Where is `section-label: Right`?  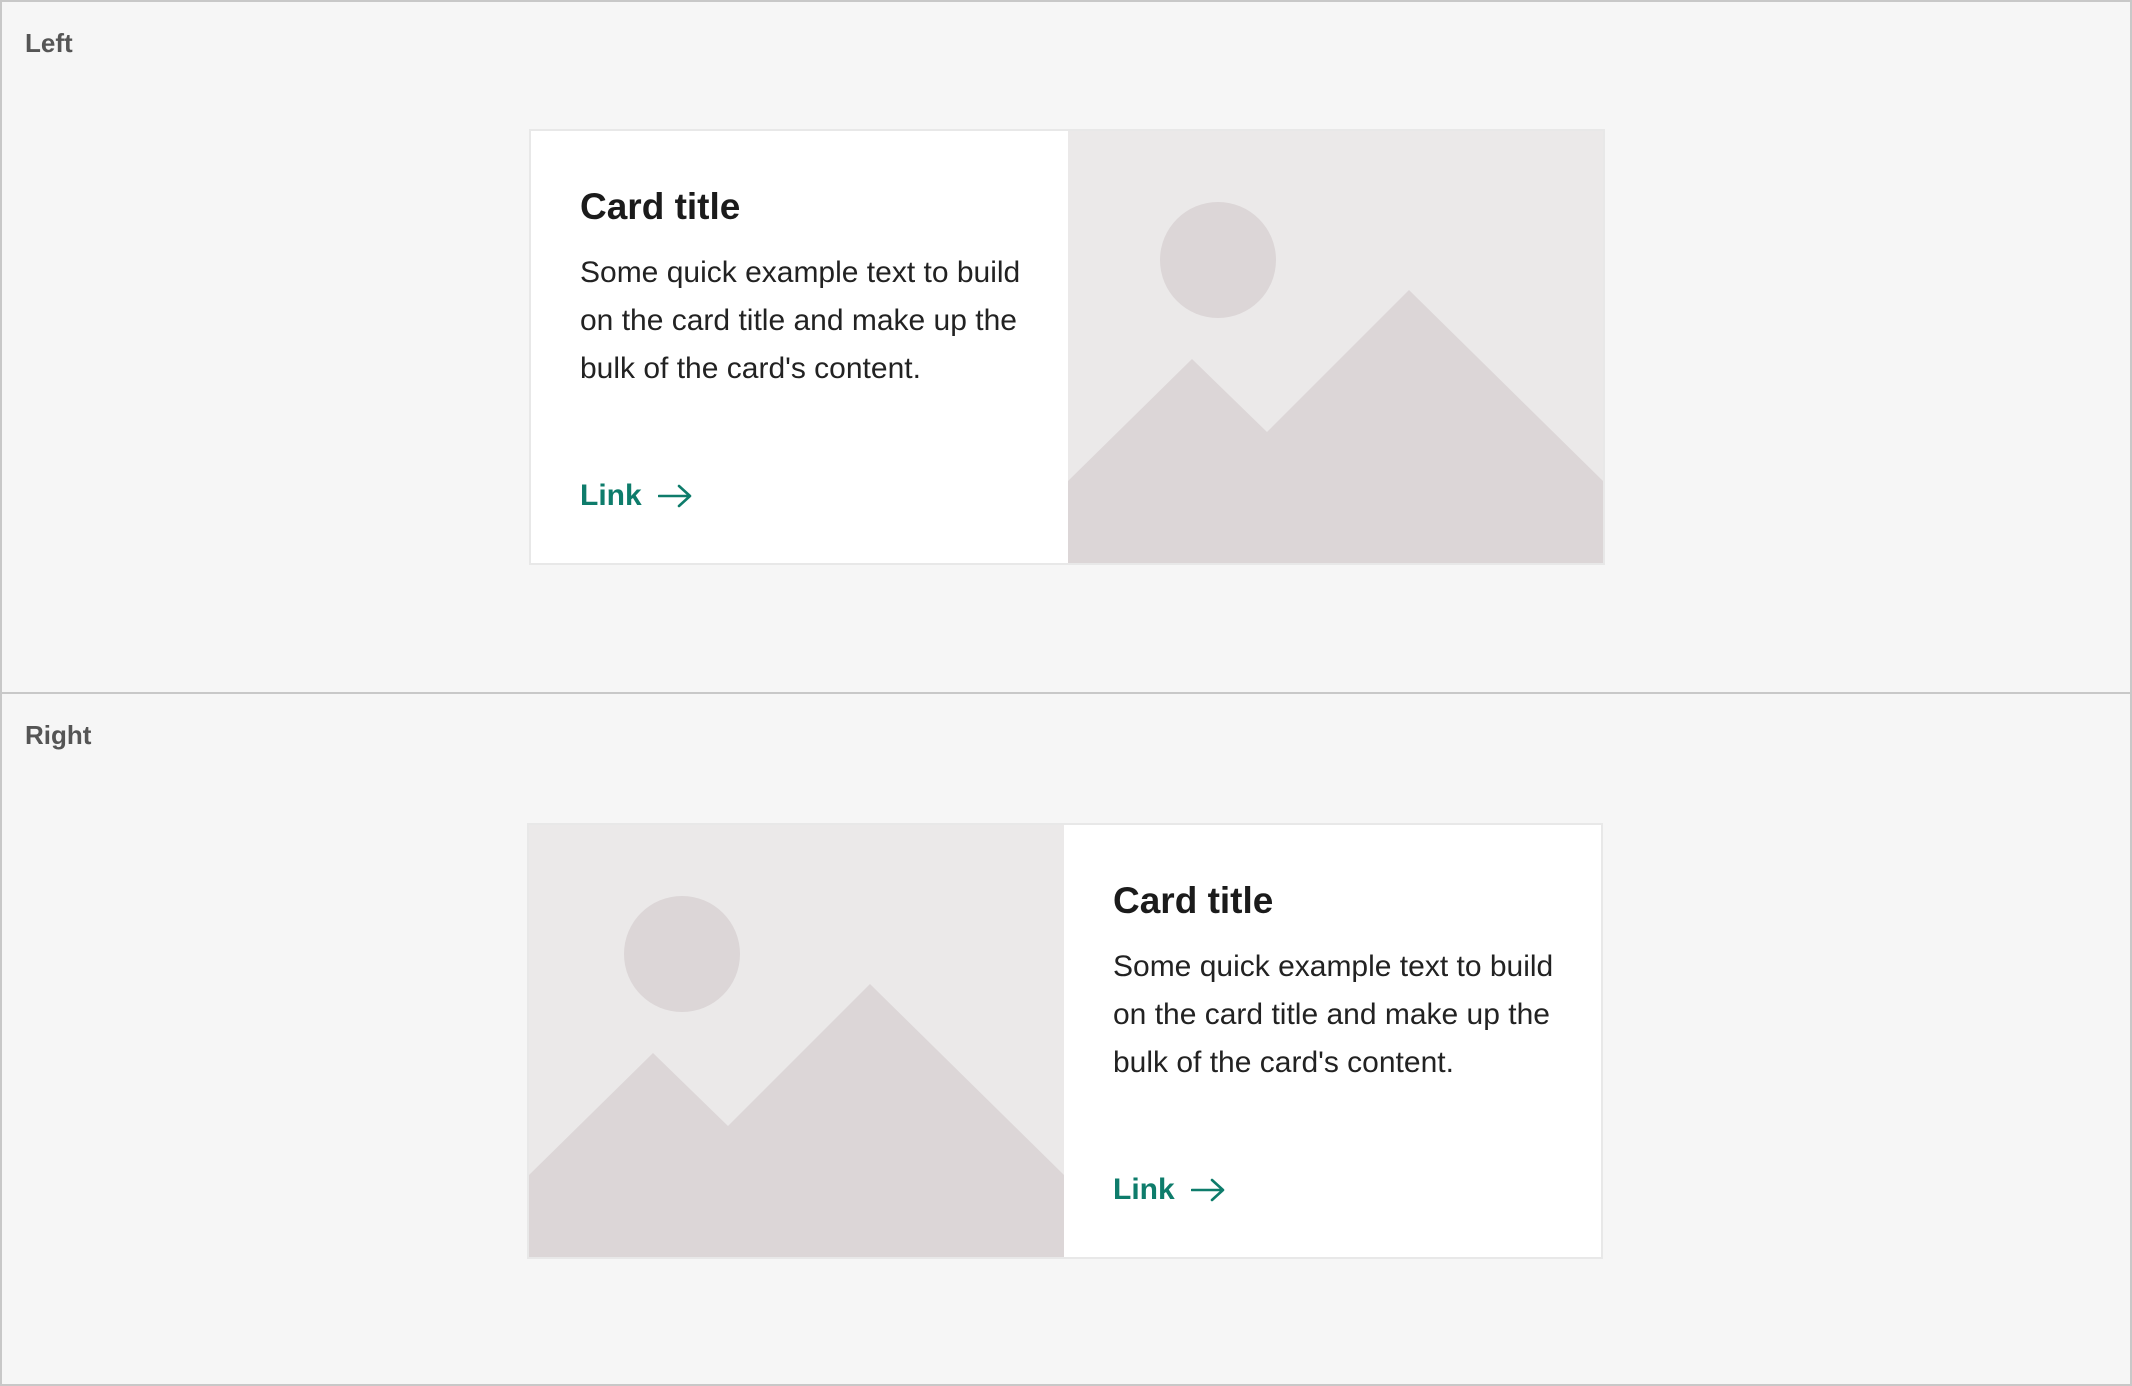 section-label: Right is located at coordinates (58, 735).